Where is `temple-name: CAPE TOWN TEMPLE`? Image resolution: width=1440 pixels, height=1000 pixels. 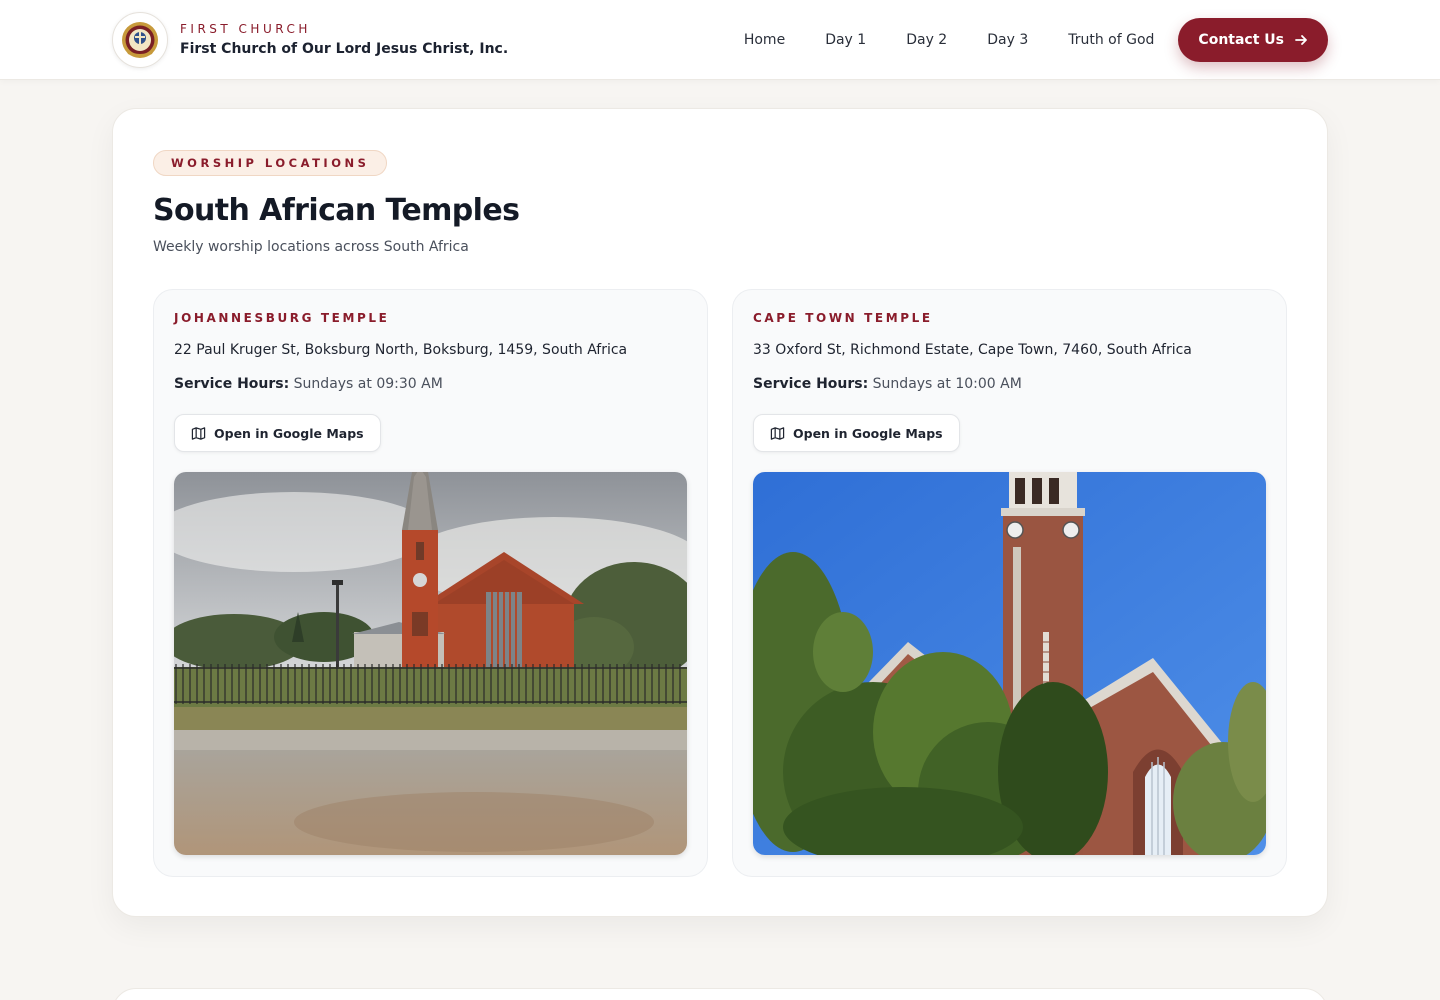 temple-name: CAPE TOWN TEMPLE is located at coordinates (843, 318).